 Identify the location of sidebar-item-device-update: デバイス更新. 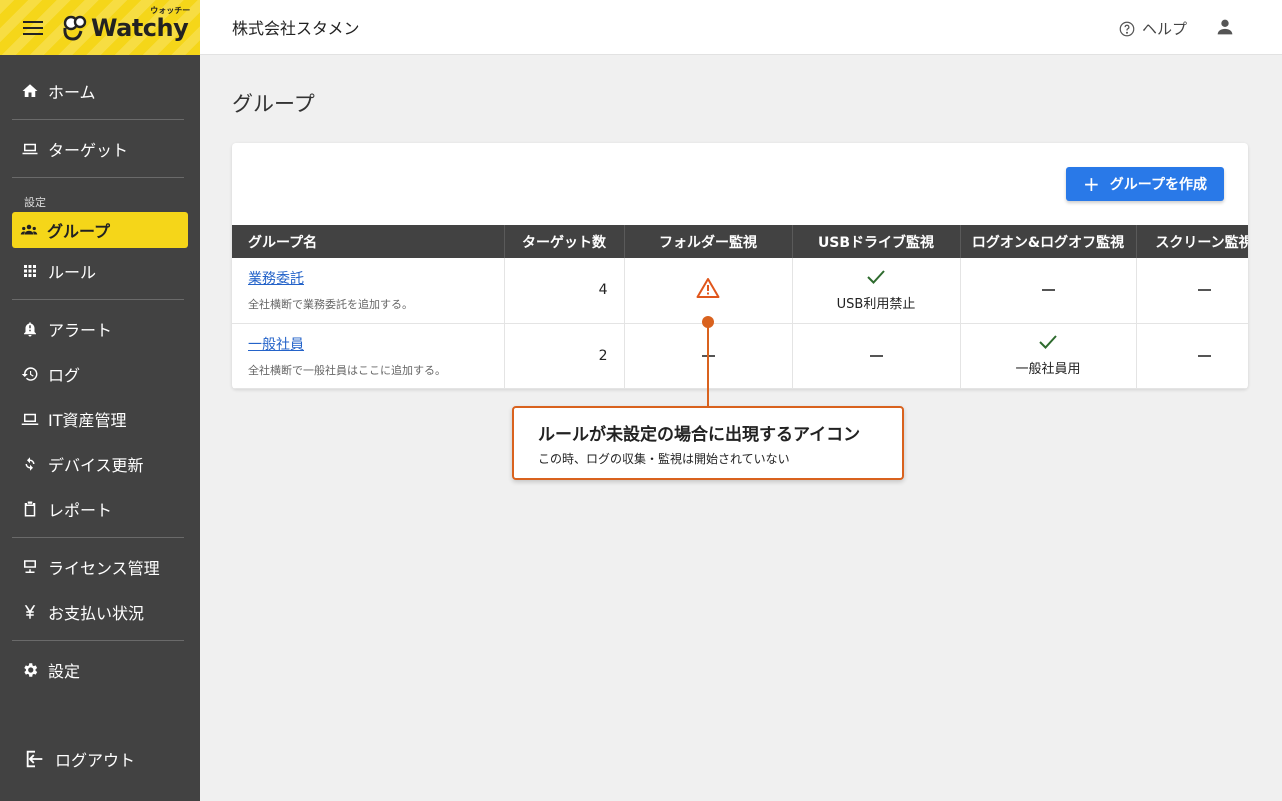
(100, 463).